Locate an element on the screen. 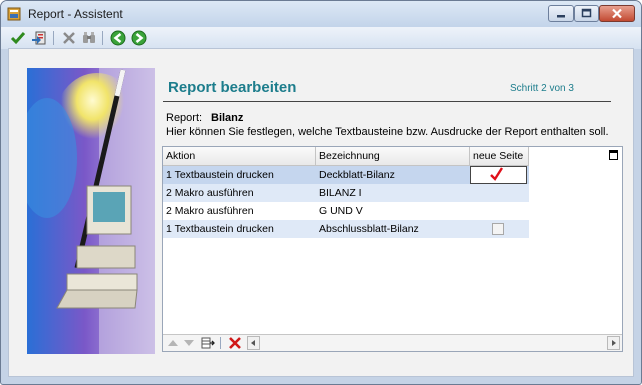  scroll-left-icon is located at coordinates (253, 343).